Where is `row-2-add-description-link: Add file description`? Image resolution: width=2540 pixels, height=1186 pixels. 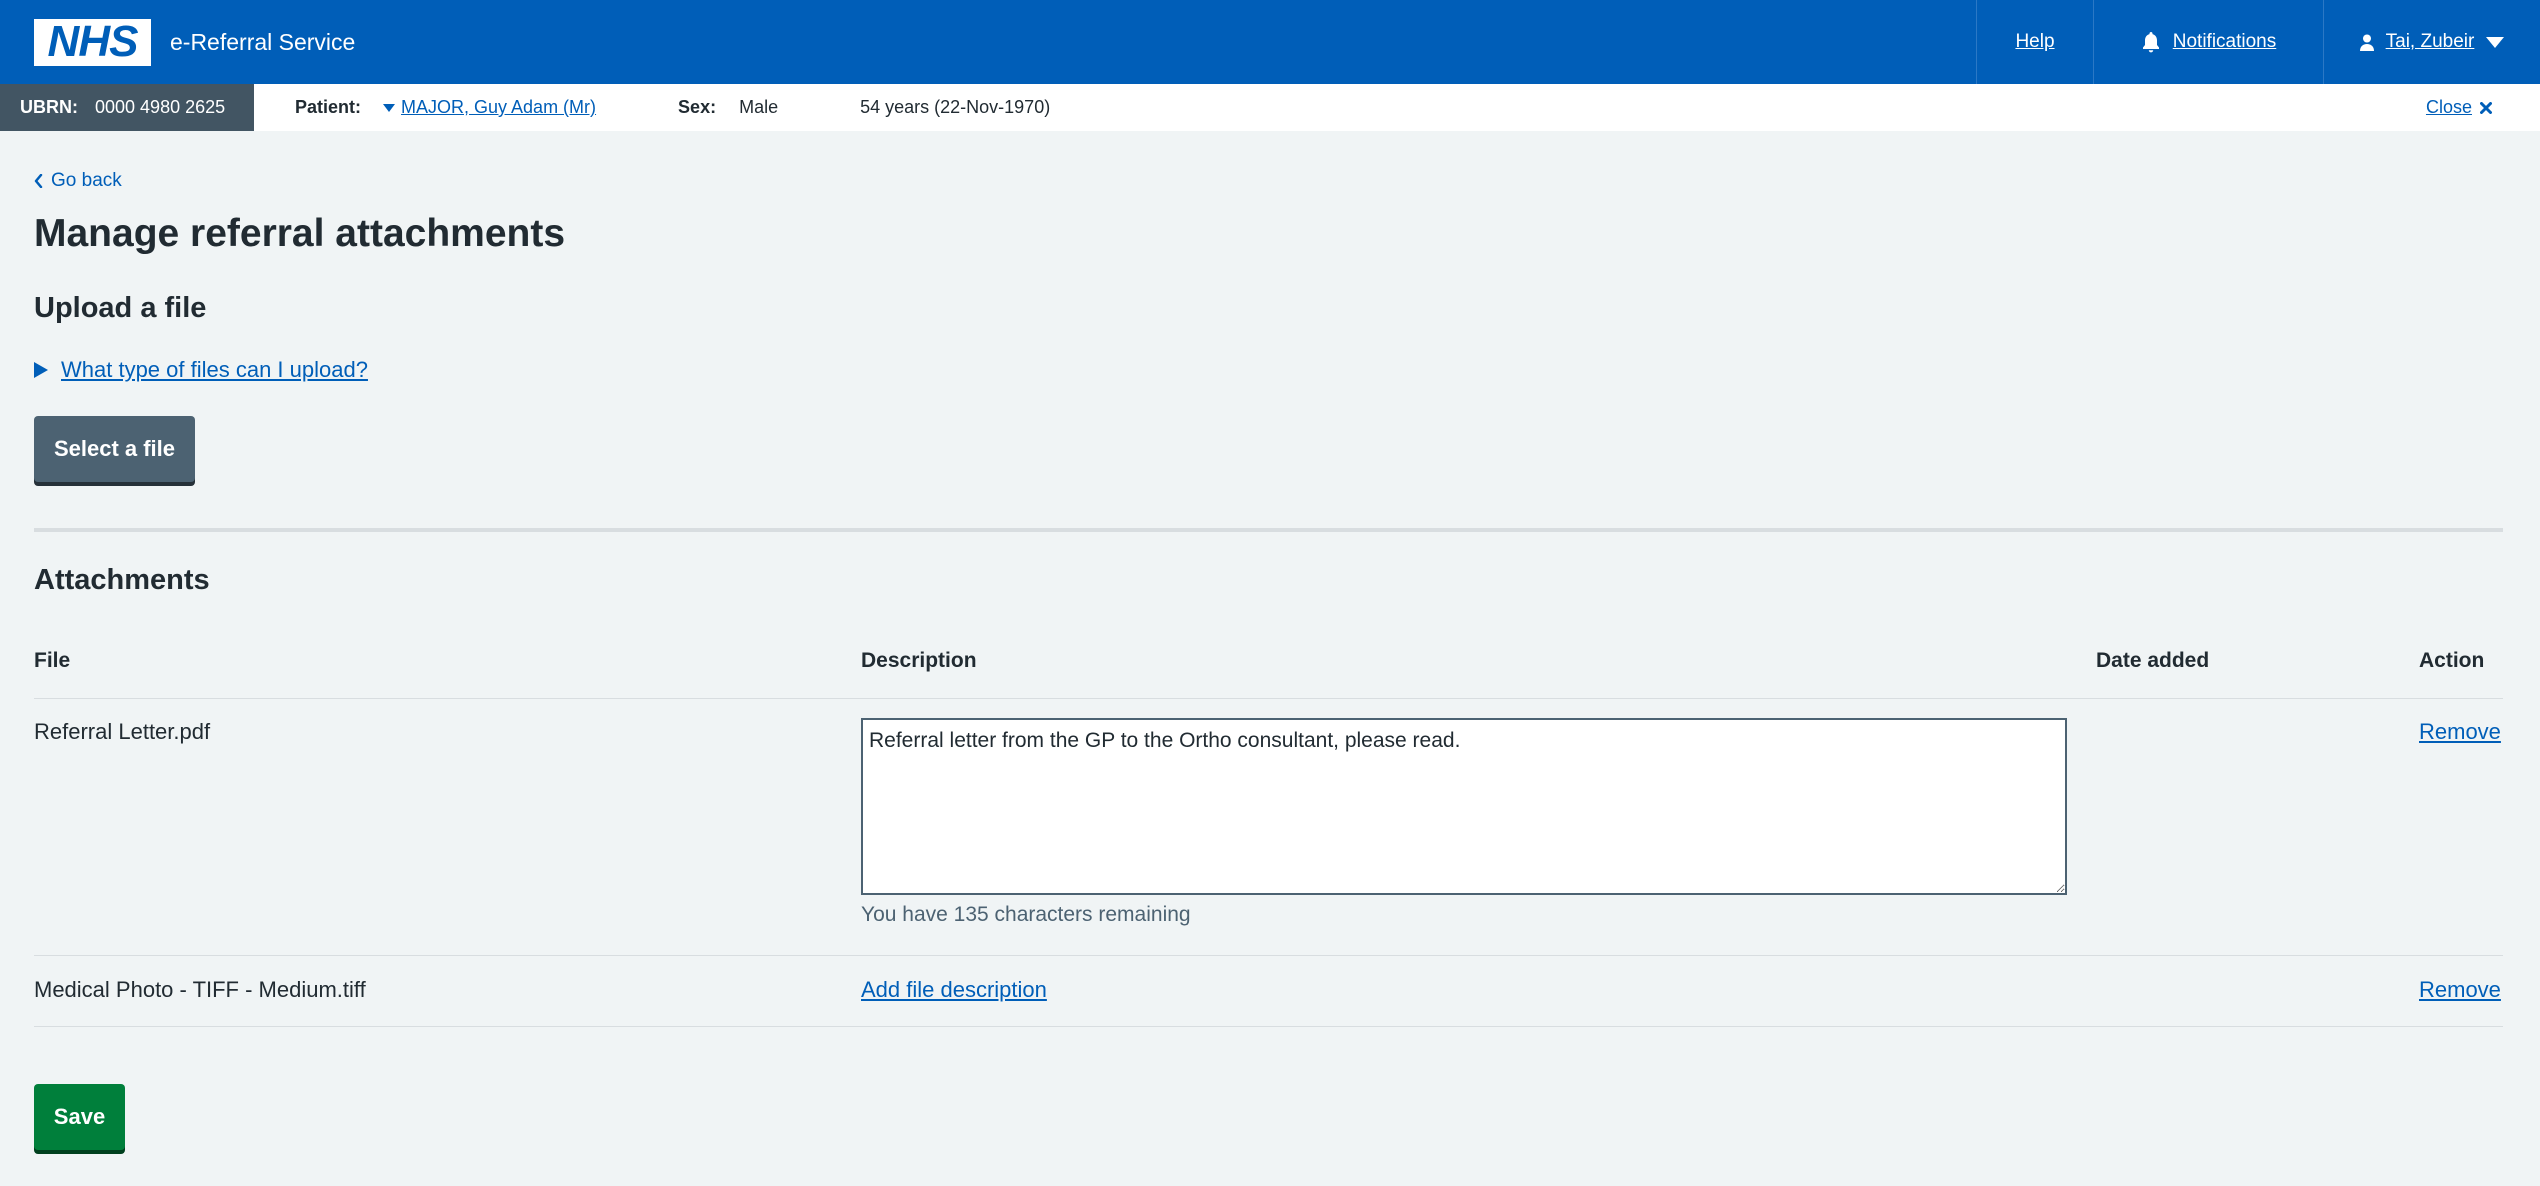
row-2-add-description-link: Add file description is located at coordinates (954, 990).